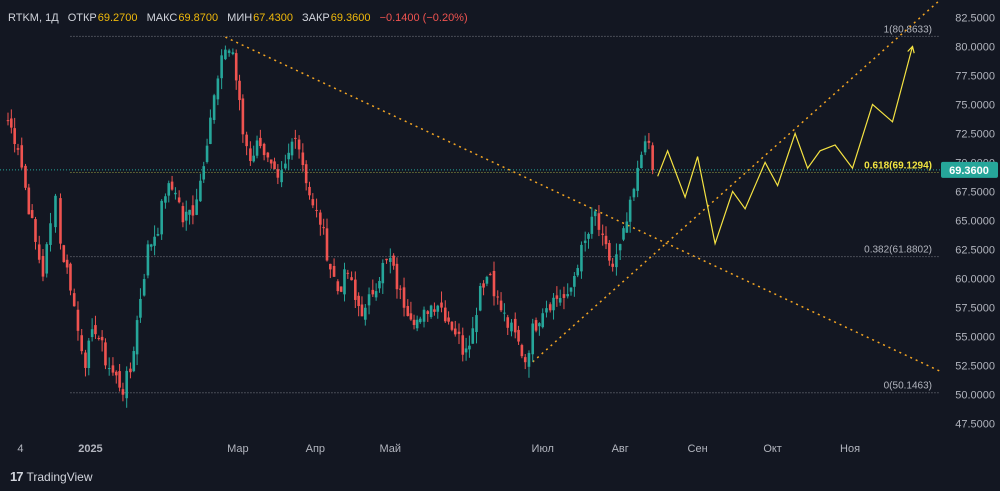  Describe the element at coordinates (17, 476) in the screenshot. I see `tradingview-logo-icon: 17` at that location.